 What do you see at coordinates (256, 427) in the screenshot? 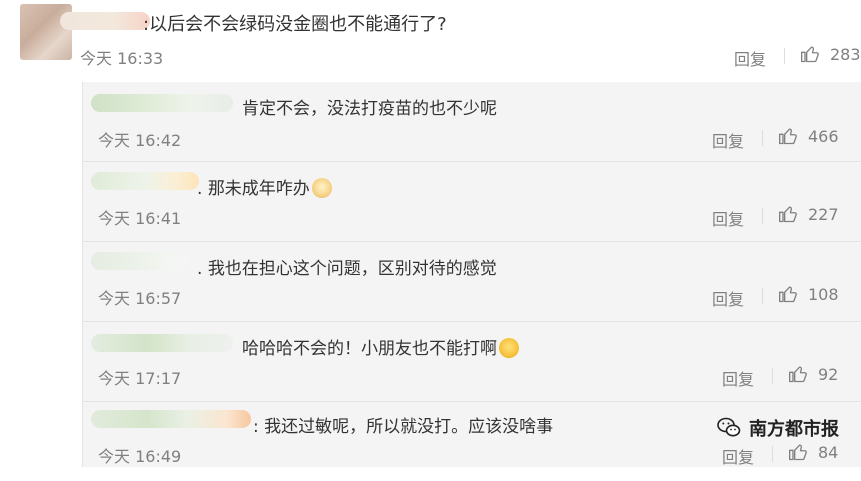
I see `reply-prefix: :` at bounding box center [256, 427].